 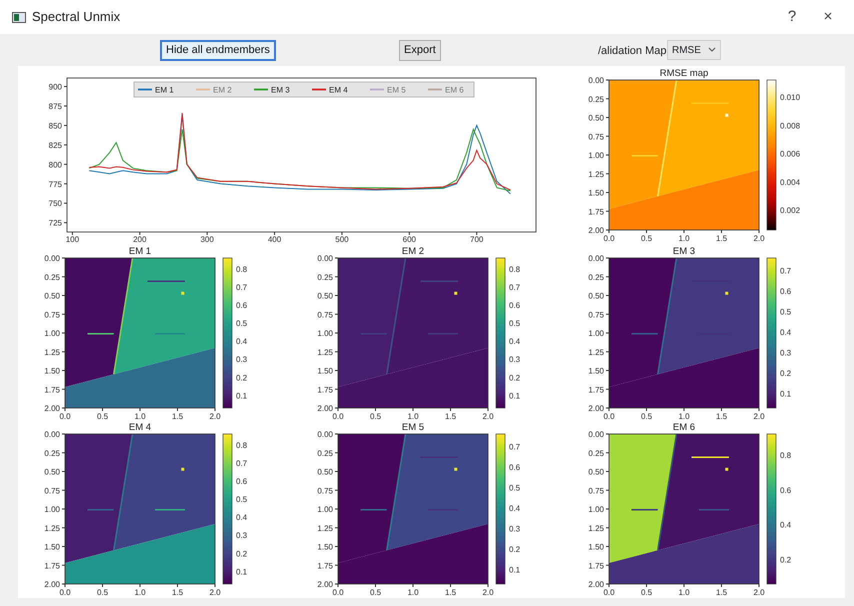 What do you see at coordinates (790, 125) in the screenshot?
I see `colorbar-tick-label: 0.008` at bounding box center [790, 125].